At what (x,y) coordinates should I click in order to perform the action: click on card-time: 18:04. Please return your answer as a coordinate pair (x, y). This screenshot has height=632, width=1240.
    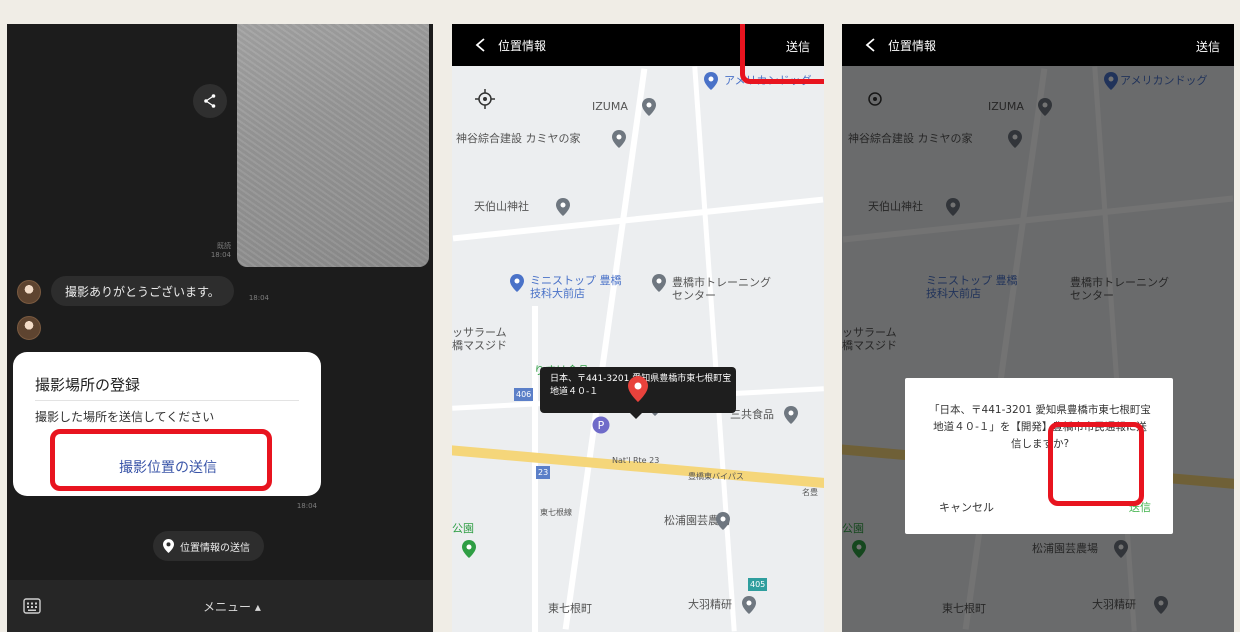
    Looking at the image, I should click on (306, 506).